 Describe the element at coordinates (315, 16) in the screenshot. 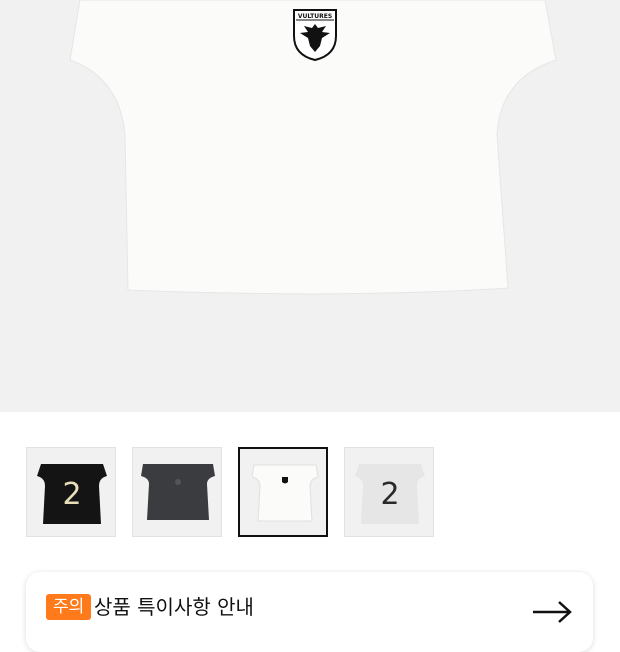

I see `crest-logo-text: VULTURES` at that location.